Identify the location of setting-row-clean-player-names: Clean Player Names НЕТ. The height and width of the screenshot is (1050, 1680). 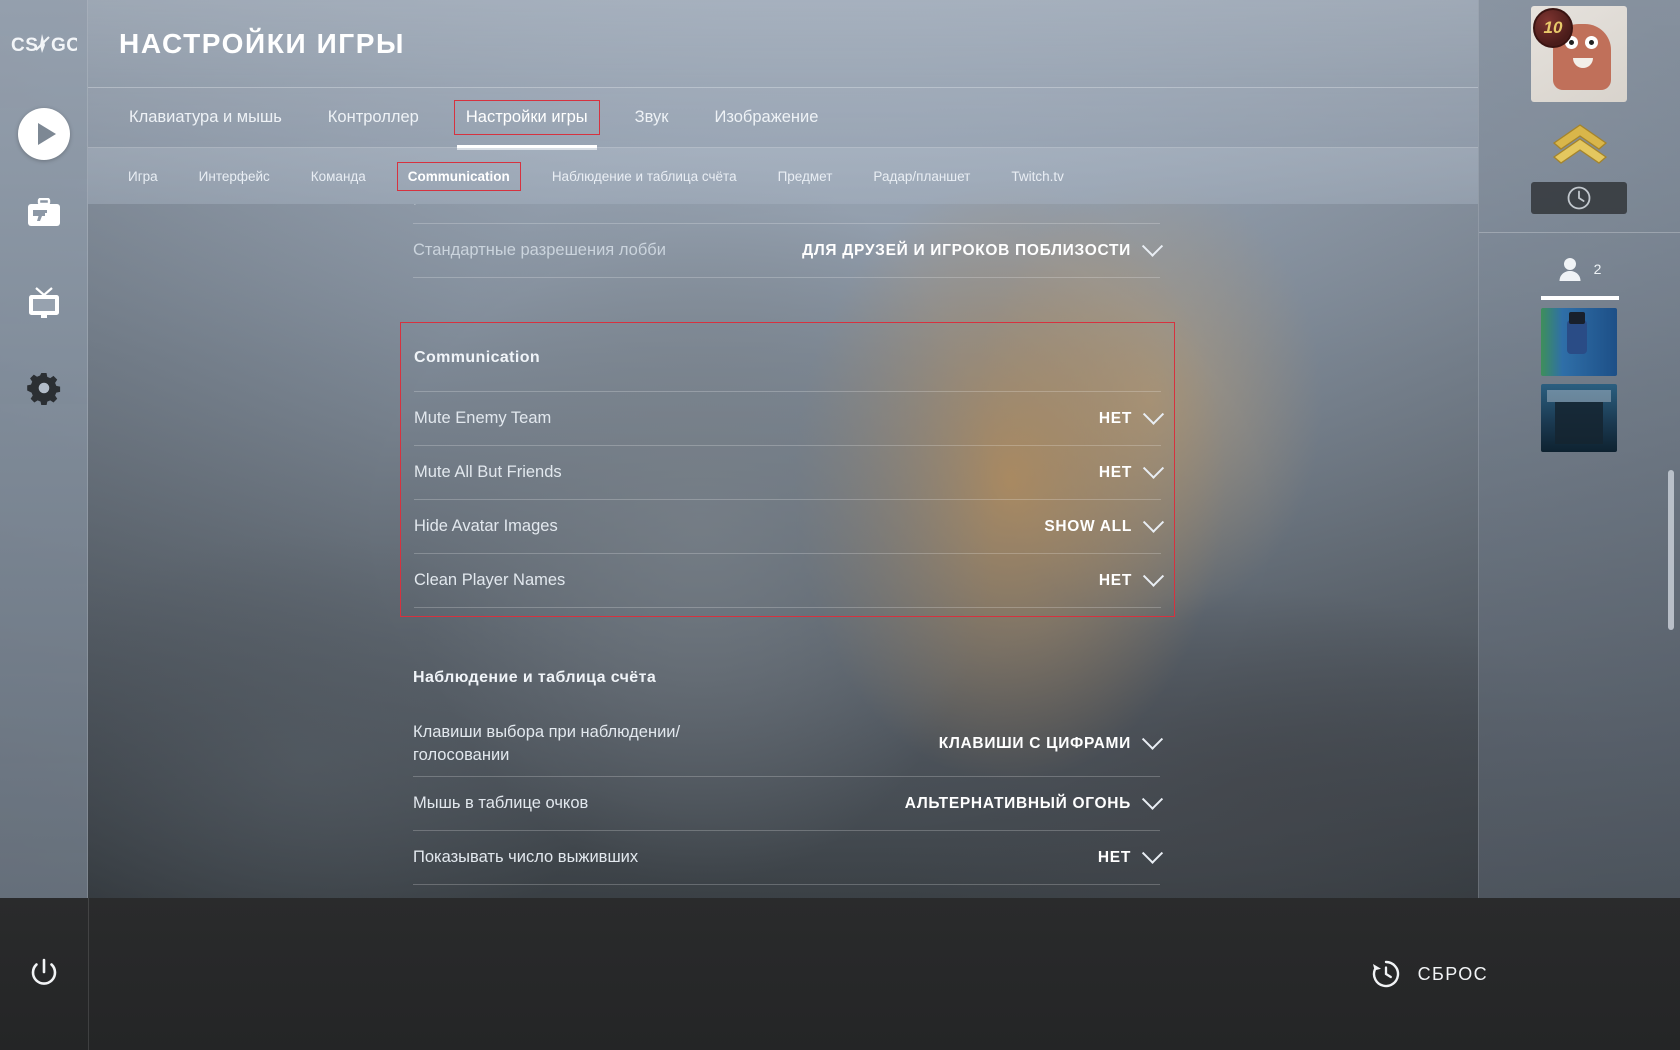
(789, 581).